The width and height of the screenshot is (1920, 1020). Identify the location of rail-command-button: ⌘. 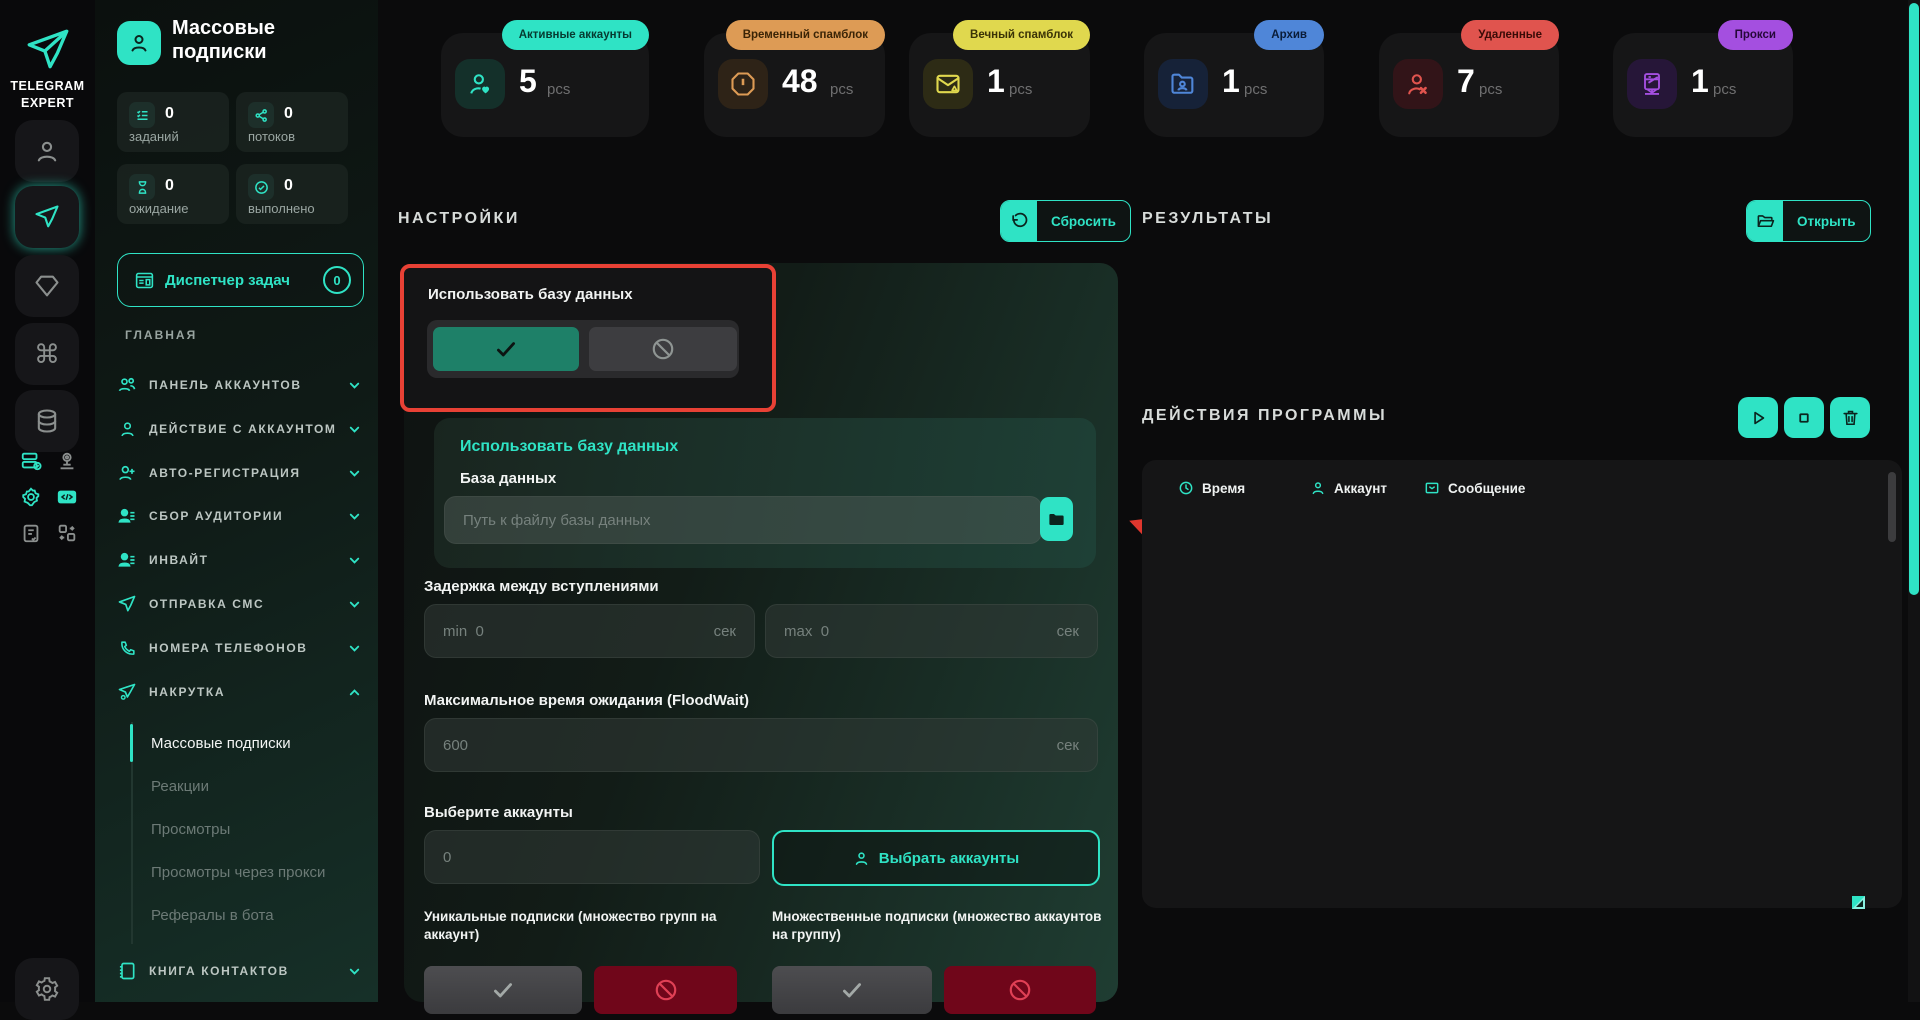
(47, 354).